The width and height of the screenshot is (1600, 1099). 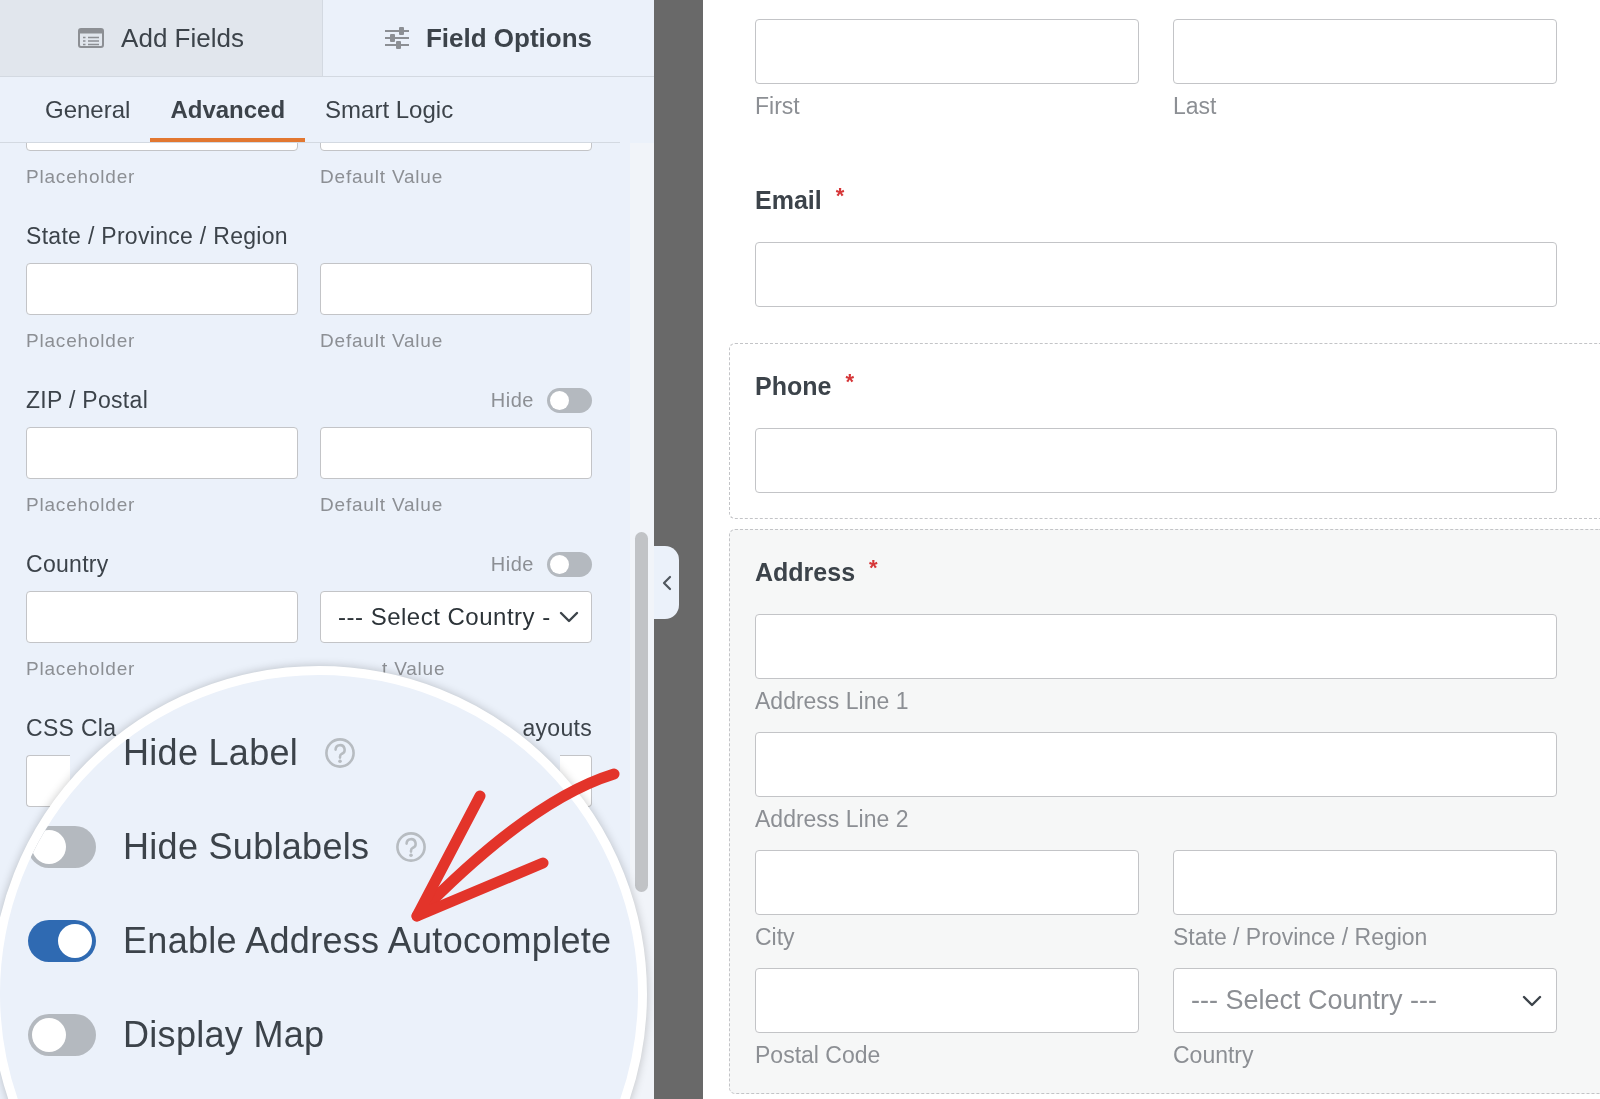 What do you see at coordinates (67, 564) in the screenshot?
I see `field-label: Country` at bounding box center [67, 564].